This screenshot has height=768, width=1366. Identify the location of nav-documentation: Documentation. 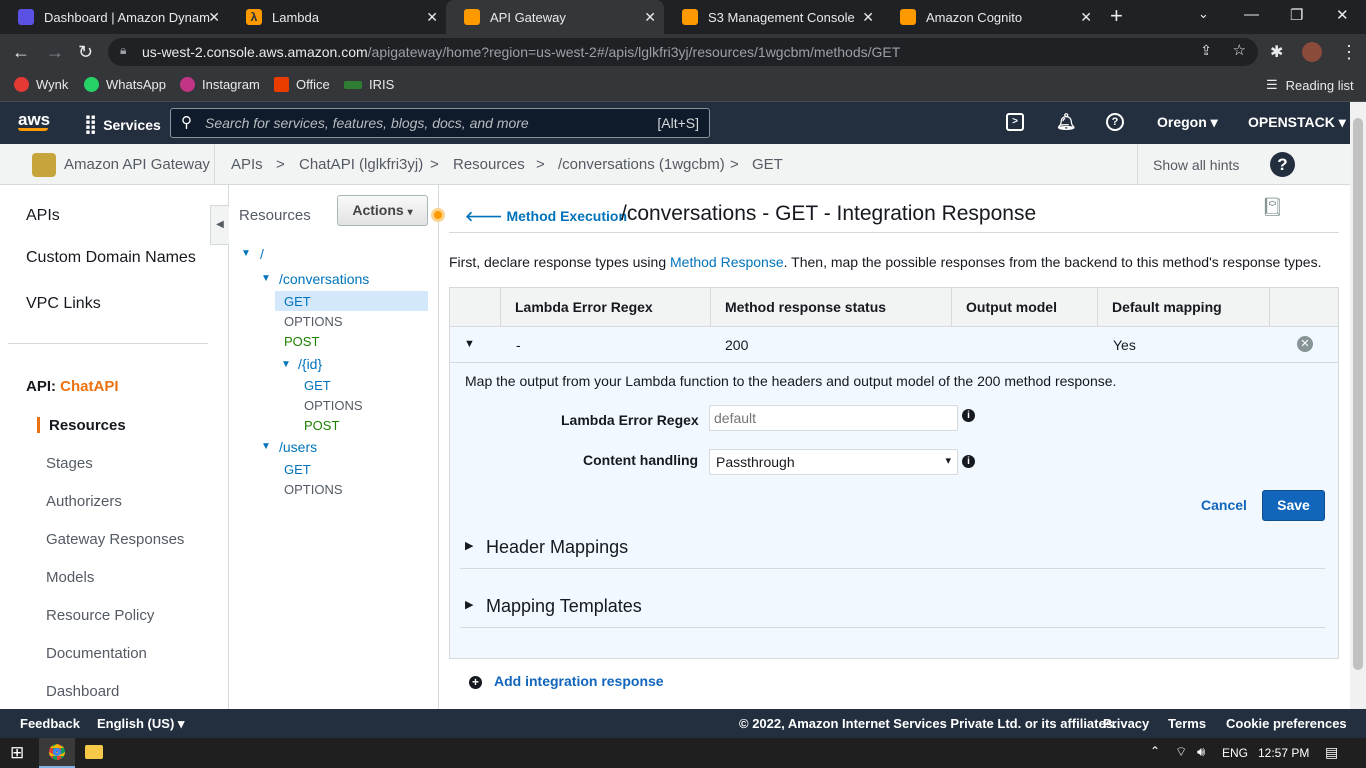
(96, 653).